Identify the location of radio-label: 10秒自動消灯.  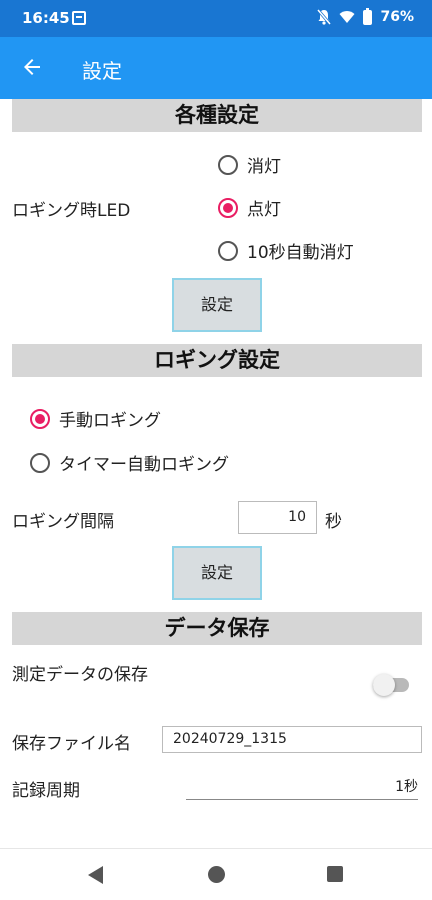
(300, 253).